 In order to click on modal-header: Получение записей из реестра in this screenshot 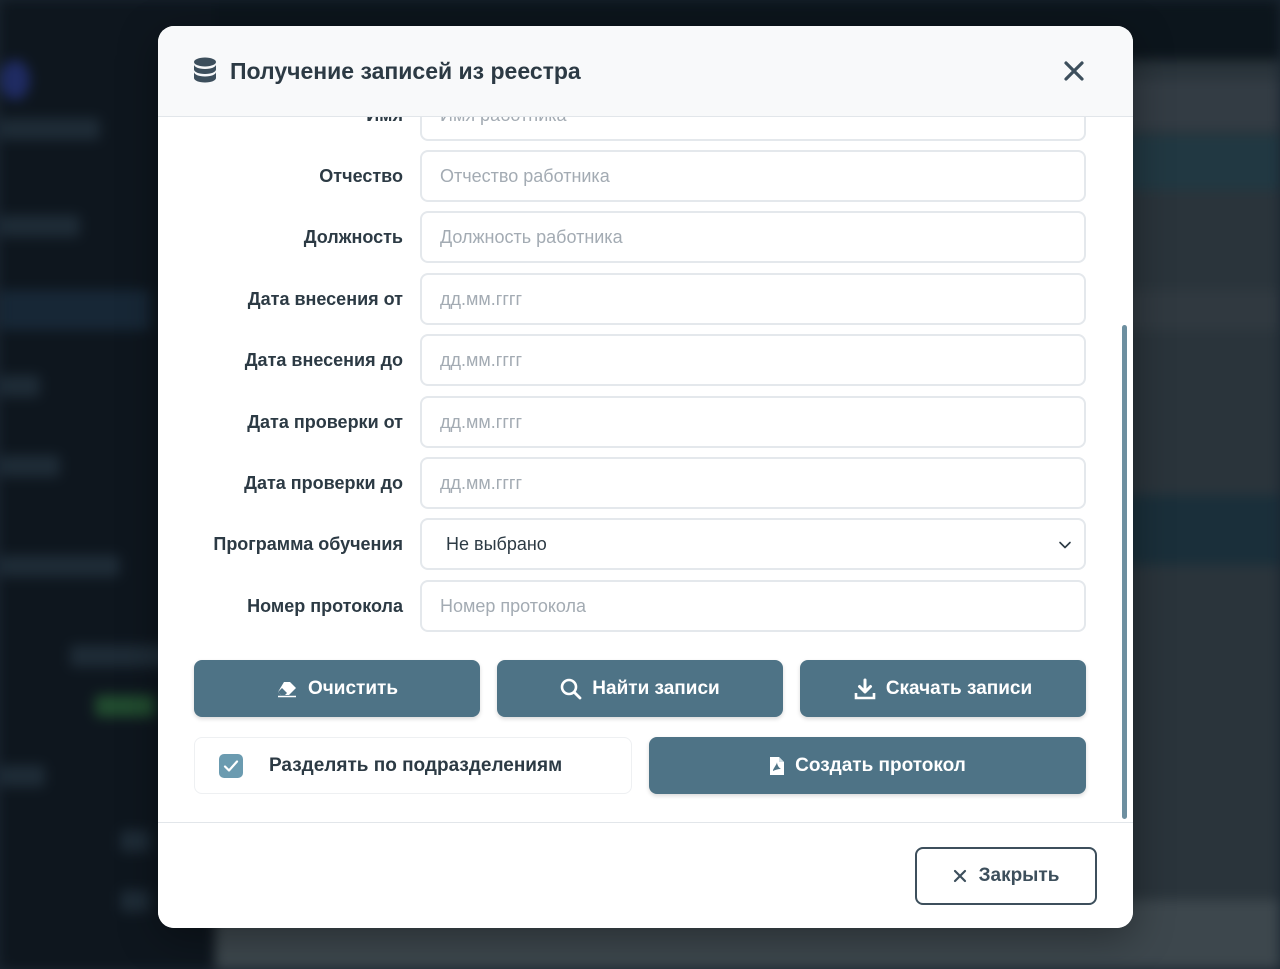, I will do `click(645, 71)`.